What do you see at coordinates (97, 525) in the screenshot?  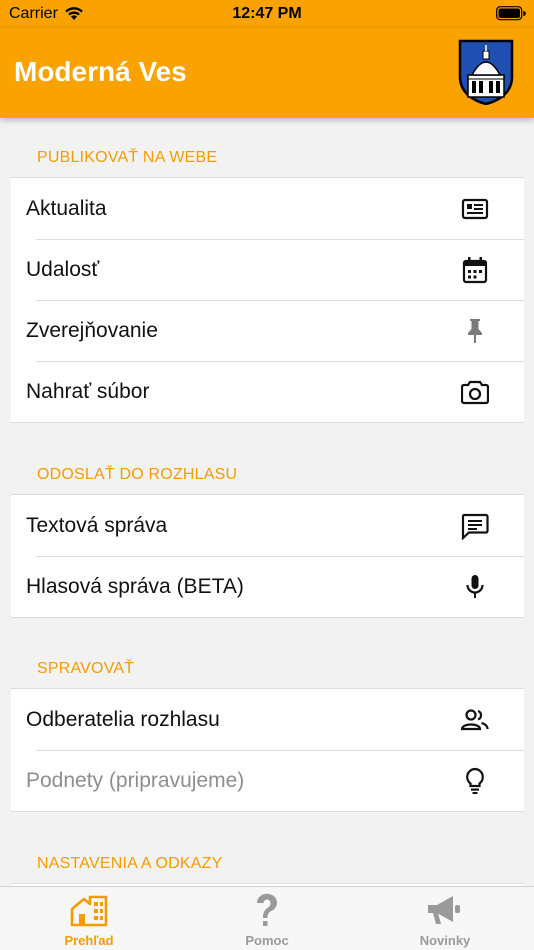 I see `list-item-label: Textová správa` at bounding box center [97, 525].